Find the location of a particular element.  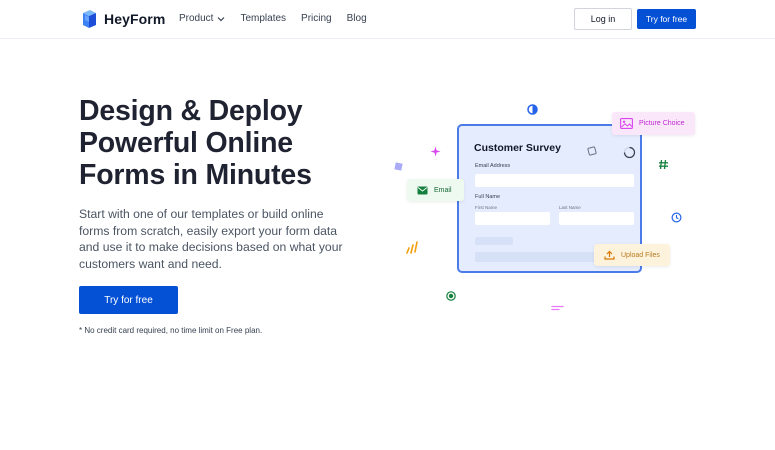

full-name-label: Full Name is located at coordinates (488, 197).